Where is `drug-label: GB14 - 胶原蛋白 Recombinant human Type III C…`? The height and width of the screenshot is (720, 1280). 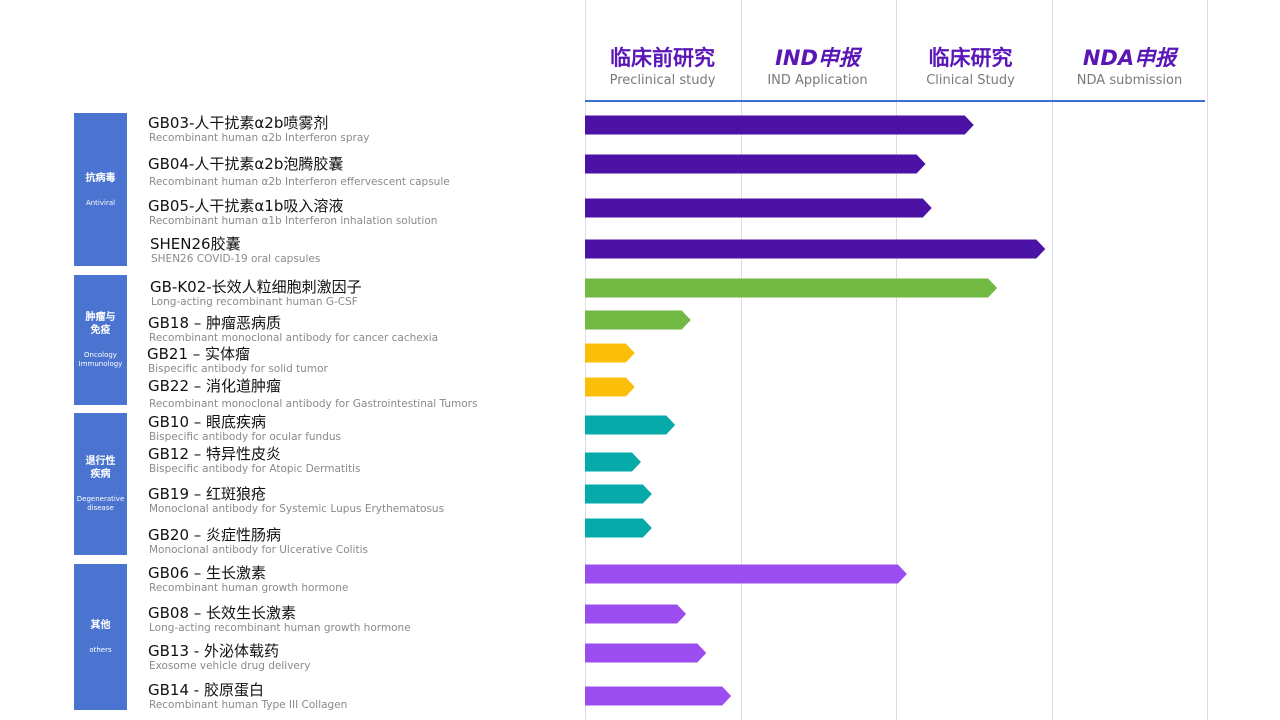 drug-label: GB14 - 胶原蛋白 Recombinant human Type III C… is located at coordinates (364, 696).